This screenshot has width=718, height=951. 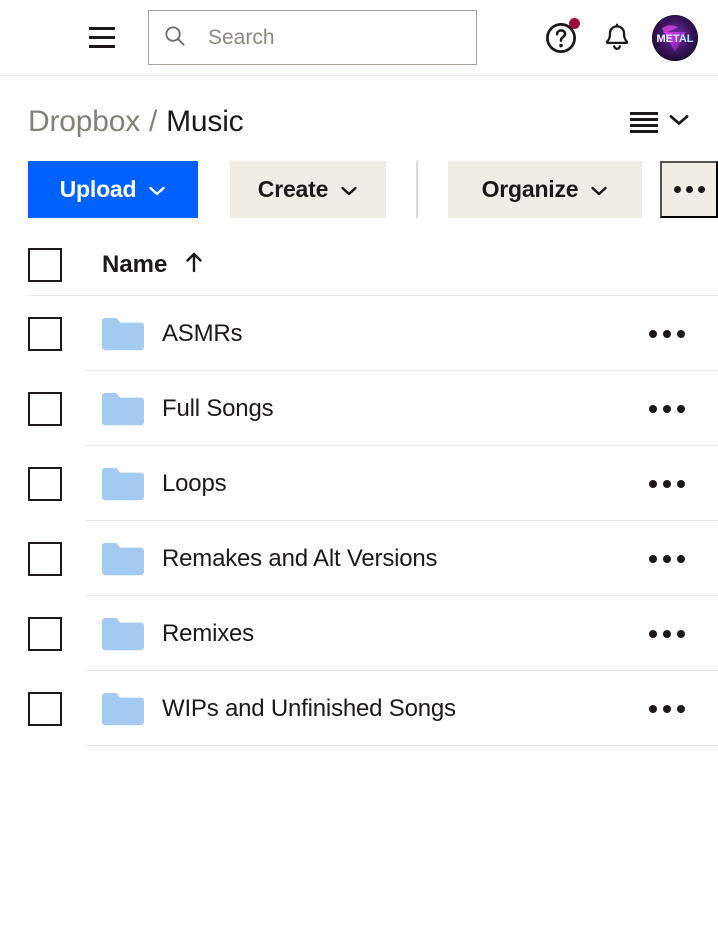 I want to click on breadcrumb: Dropbox / Music, so click(x=359, y=108).